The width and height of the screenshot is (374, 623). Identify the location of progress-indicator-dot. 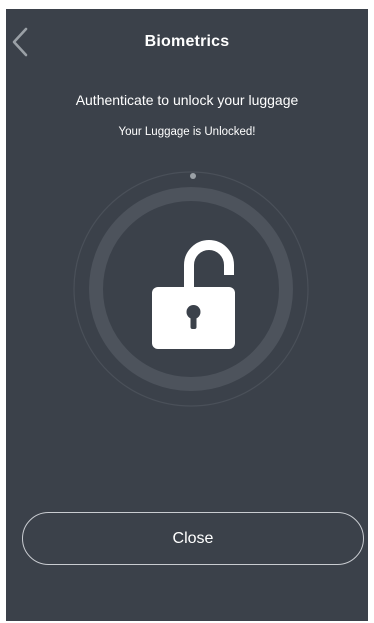
(193, 176).